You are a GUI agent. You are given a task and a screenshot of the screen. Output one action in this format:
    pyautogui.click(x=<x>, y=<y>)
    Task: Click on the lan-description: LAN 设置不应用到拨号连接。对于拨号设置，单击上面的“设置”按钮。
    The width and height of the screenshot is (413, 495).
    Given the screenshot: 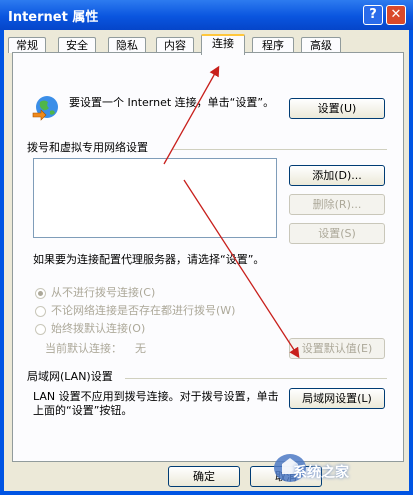 What is the action you would take?
    pyautogui.click(x=156, y=403)
    